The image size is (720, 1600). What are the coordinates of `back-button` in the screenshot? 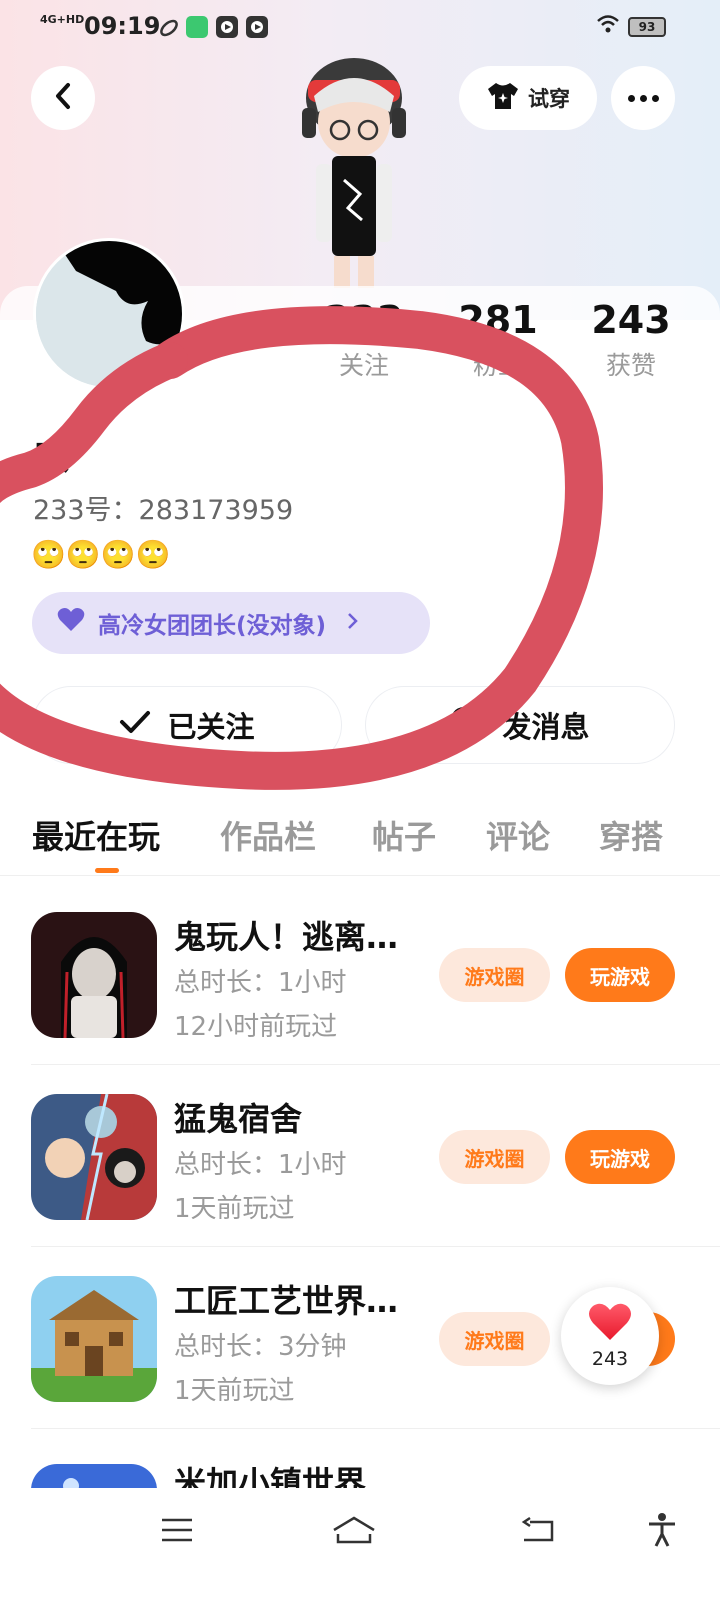 It's located at (63, 98).